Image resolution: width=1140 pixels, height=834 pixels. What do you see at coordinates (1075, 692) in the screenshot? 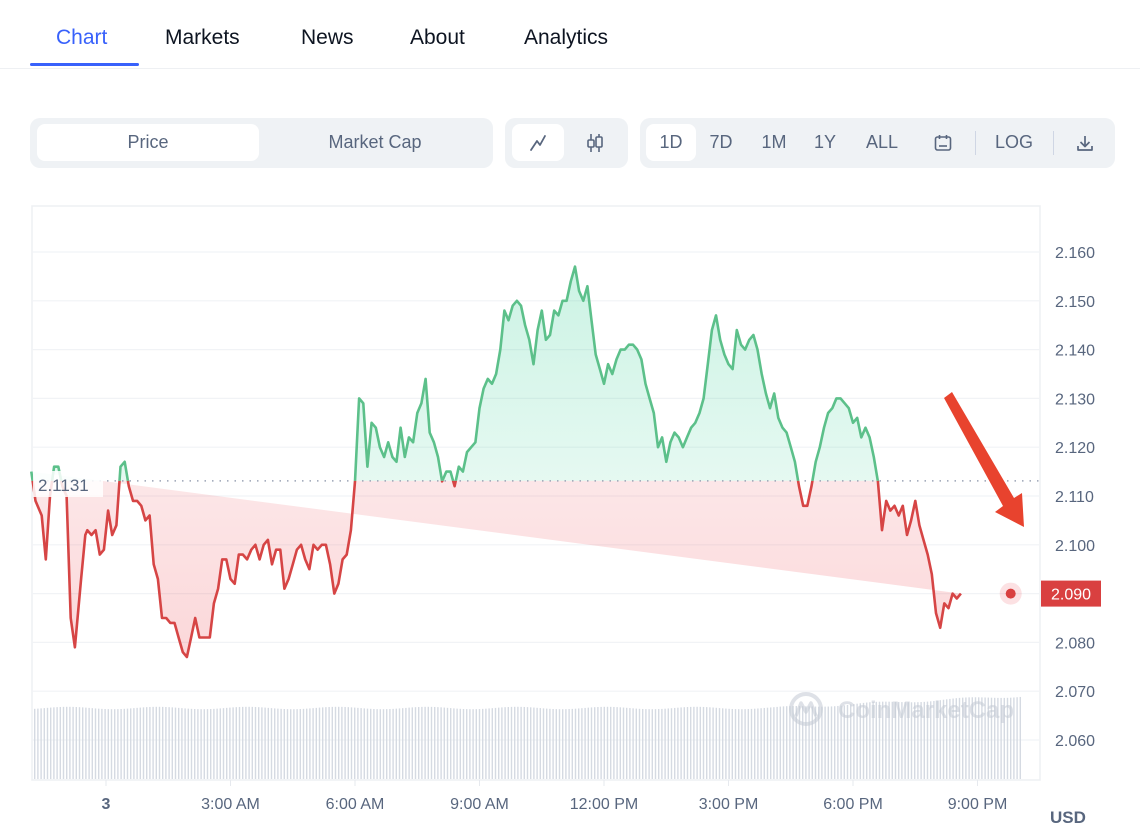
I see `y-tick-label: 2.070` at bounding box center [1075, 692].